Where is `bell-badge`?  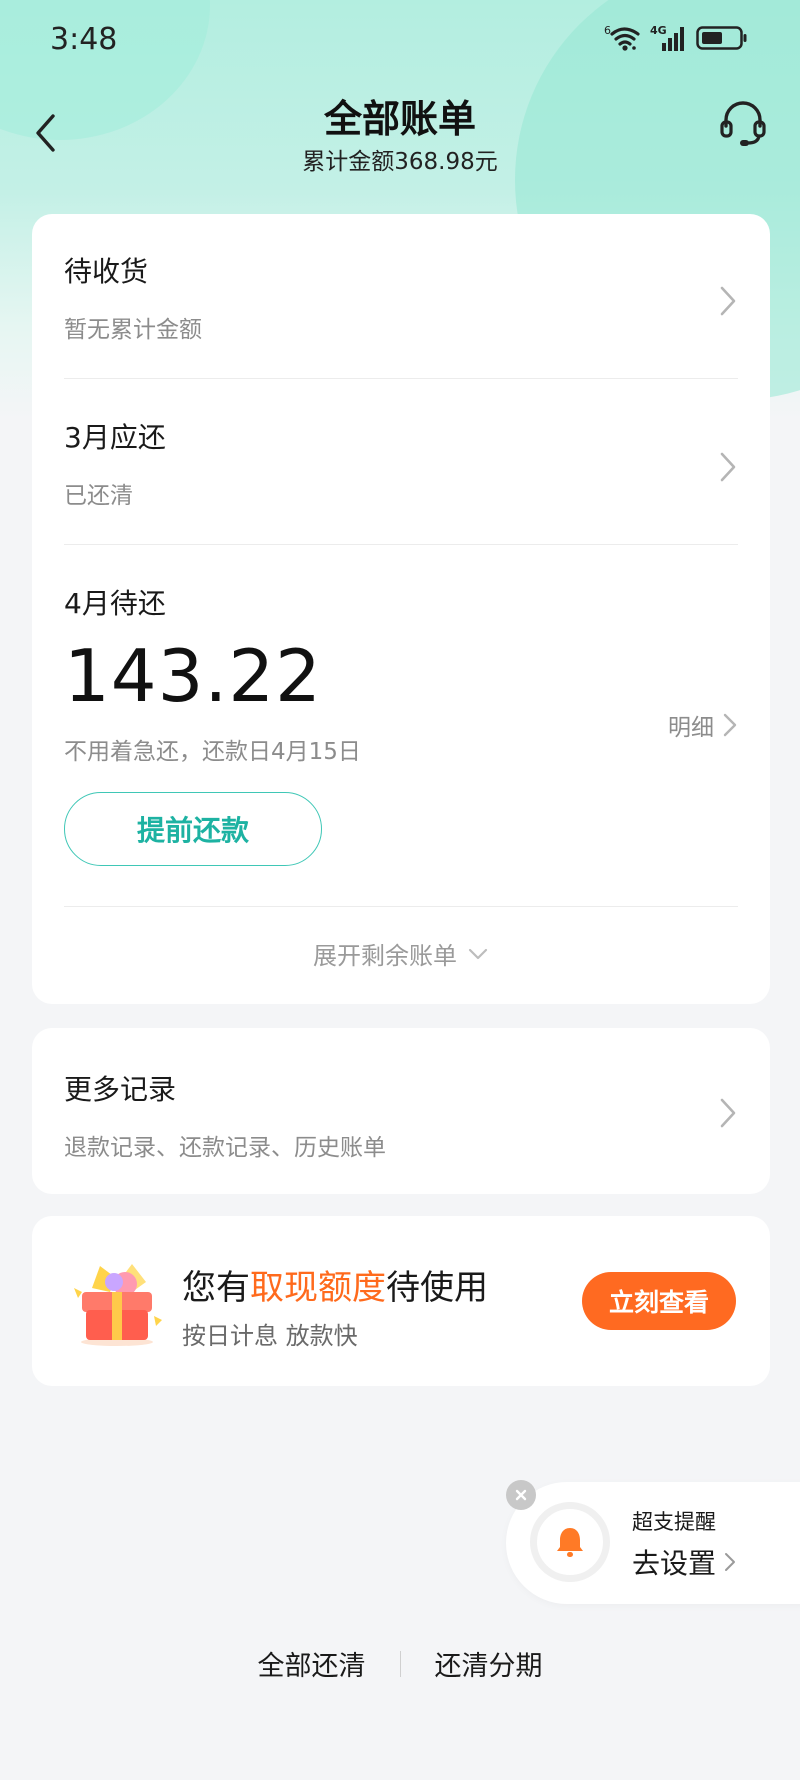
bell-badge is located at coordinates (570, 1542).